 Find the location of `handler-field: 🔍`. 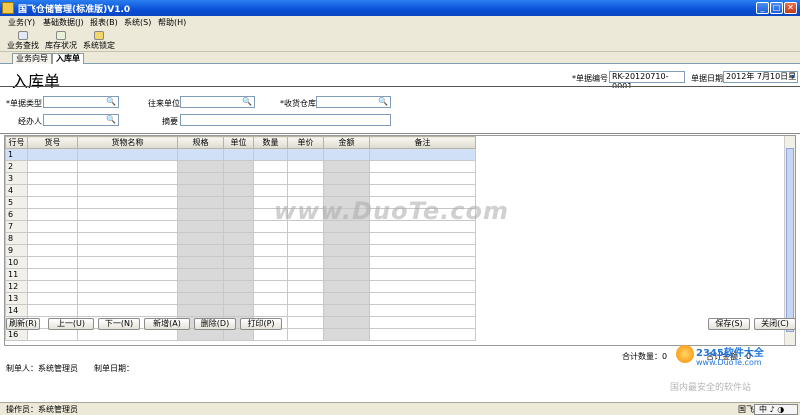

handler-field: 🔍 is located at coordinates (81, 120).